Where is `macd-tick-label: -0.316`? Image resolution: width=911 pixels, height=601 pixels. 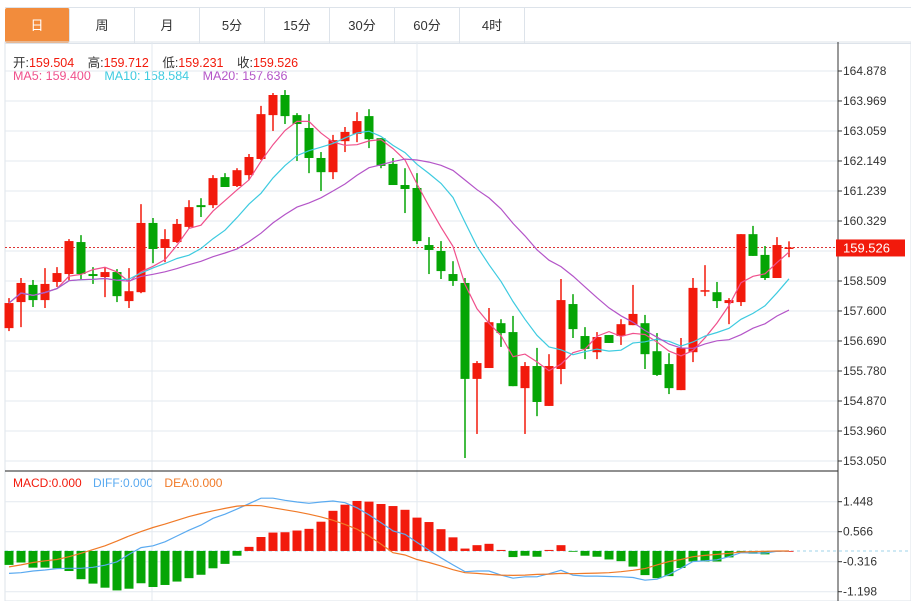
macd-tick-label: -0.316 is located at coordinates (860, 562).